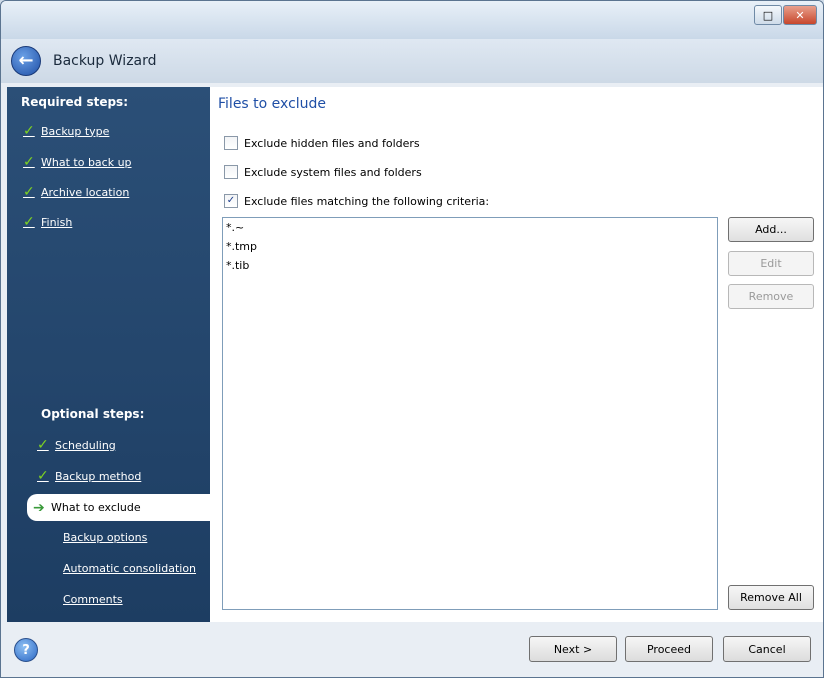 The width and height of the screenshot is (824, 678). Describe the element at coordinates (96, 507) in the screenshot. I see `step-label: What to exclude` at that location.